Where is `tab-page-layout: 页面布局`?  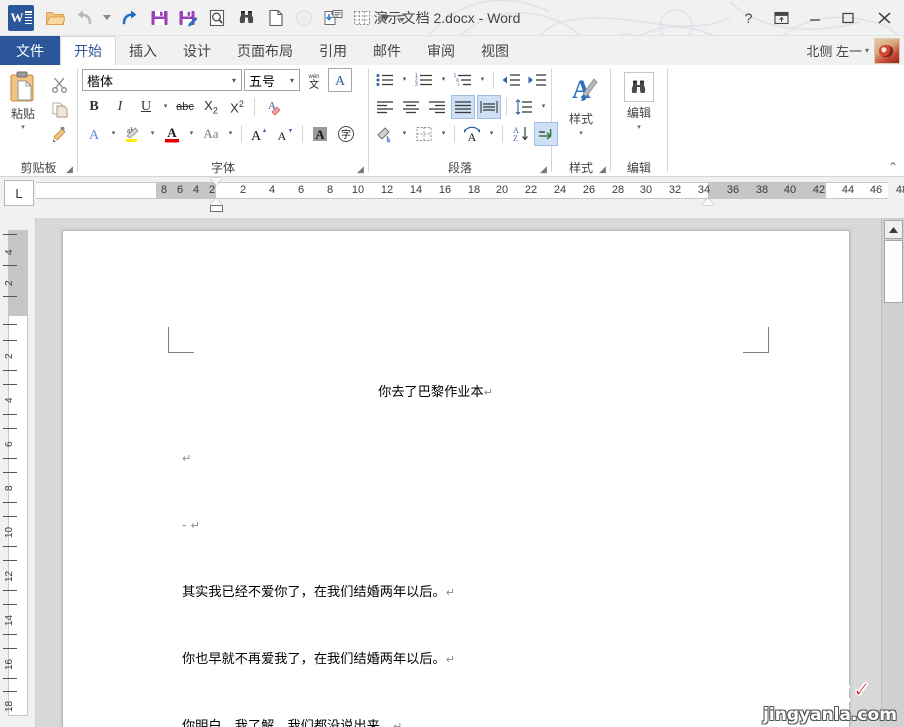
tab-page-layout: 页面布局 is located at coordinates (265, 50).